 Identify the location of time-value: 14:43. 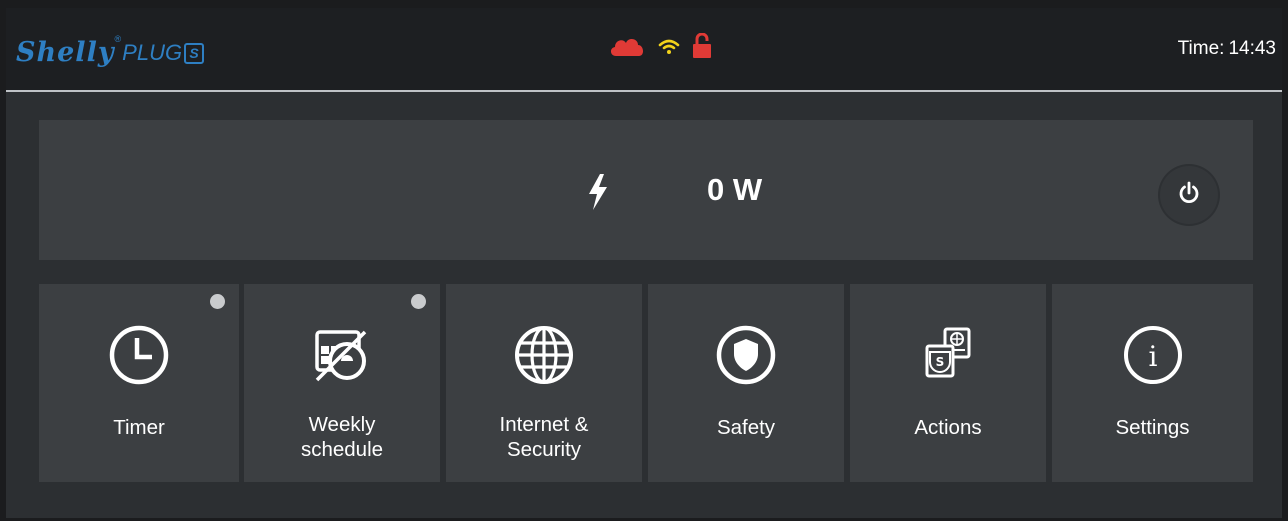
(1252, 48).